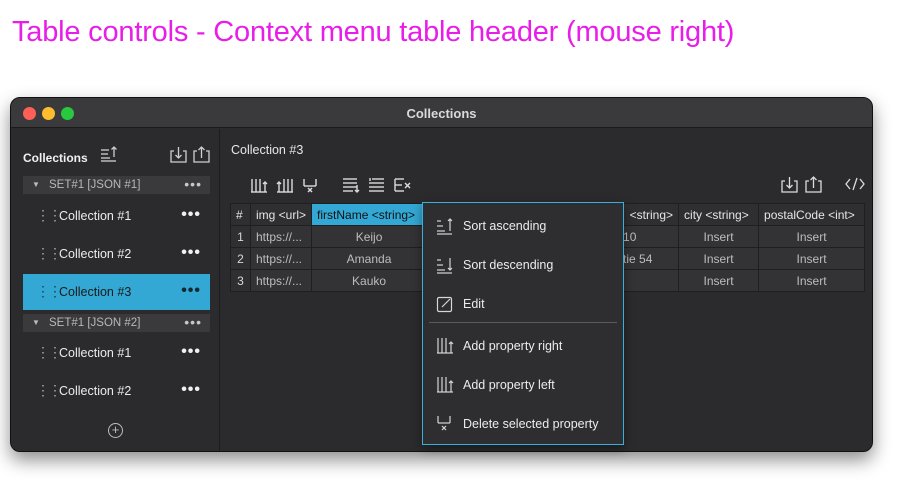 This screenshot has width=907, height=489. I want to click on title-bar: Collections, so click(441, 113).